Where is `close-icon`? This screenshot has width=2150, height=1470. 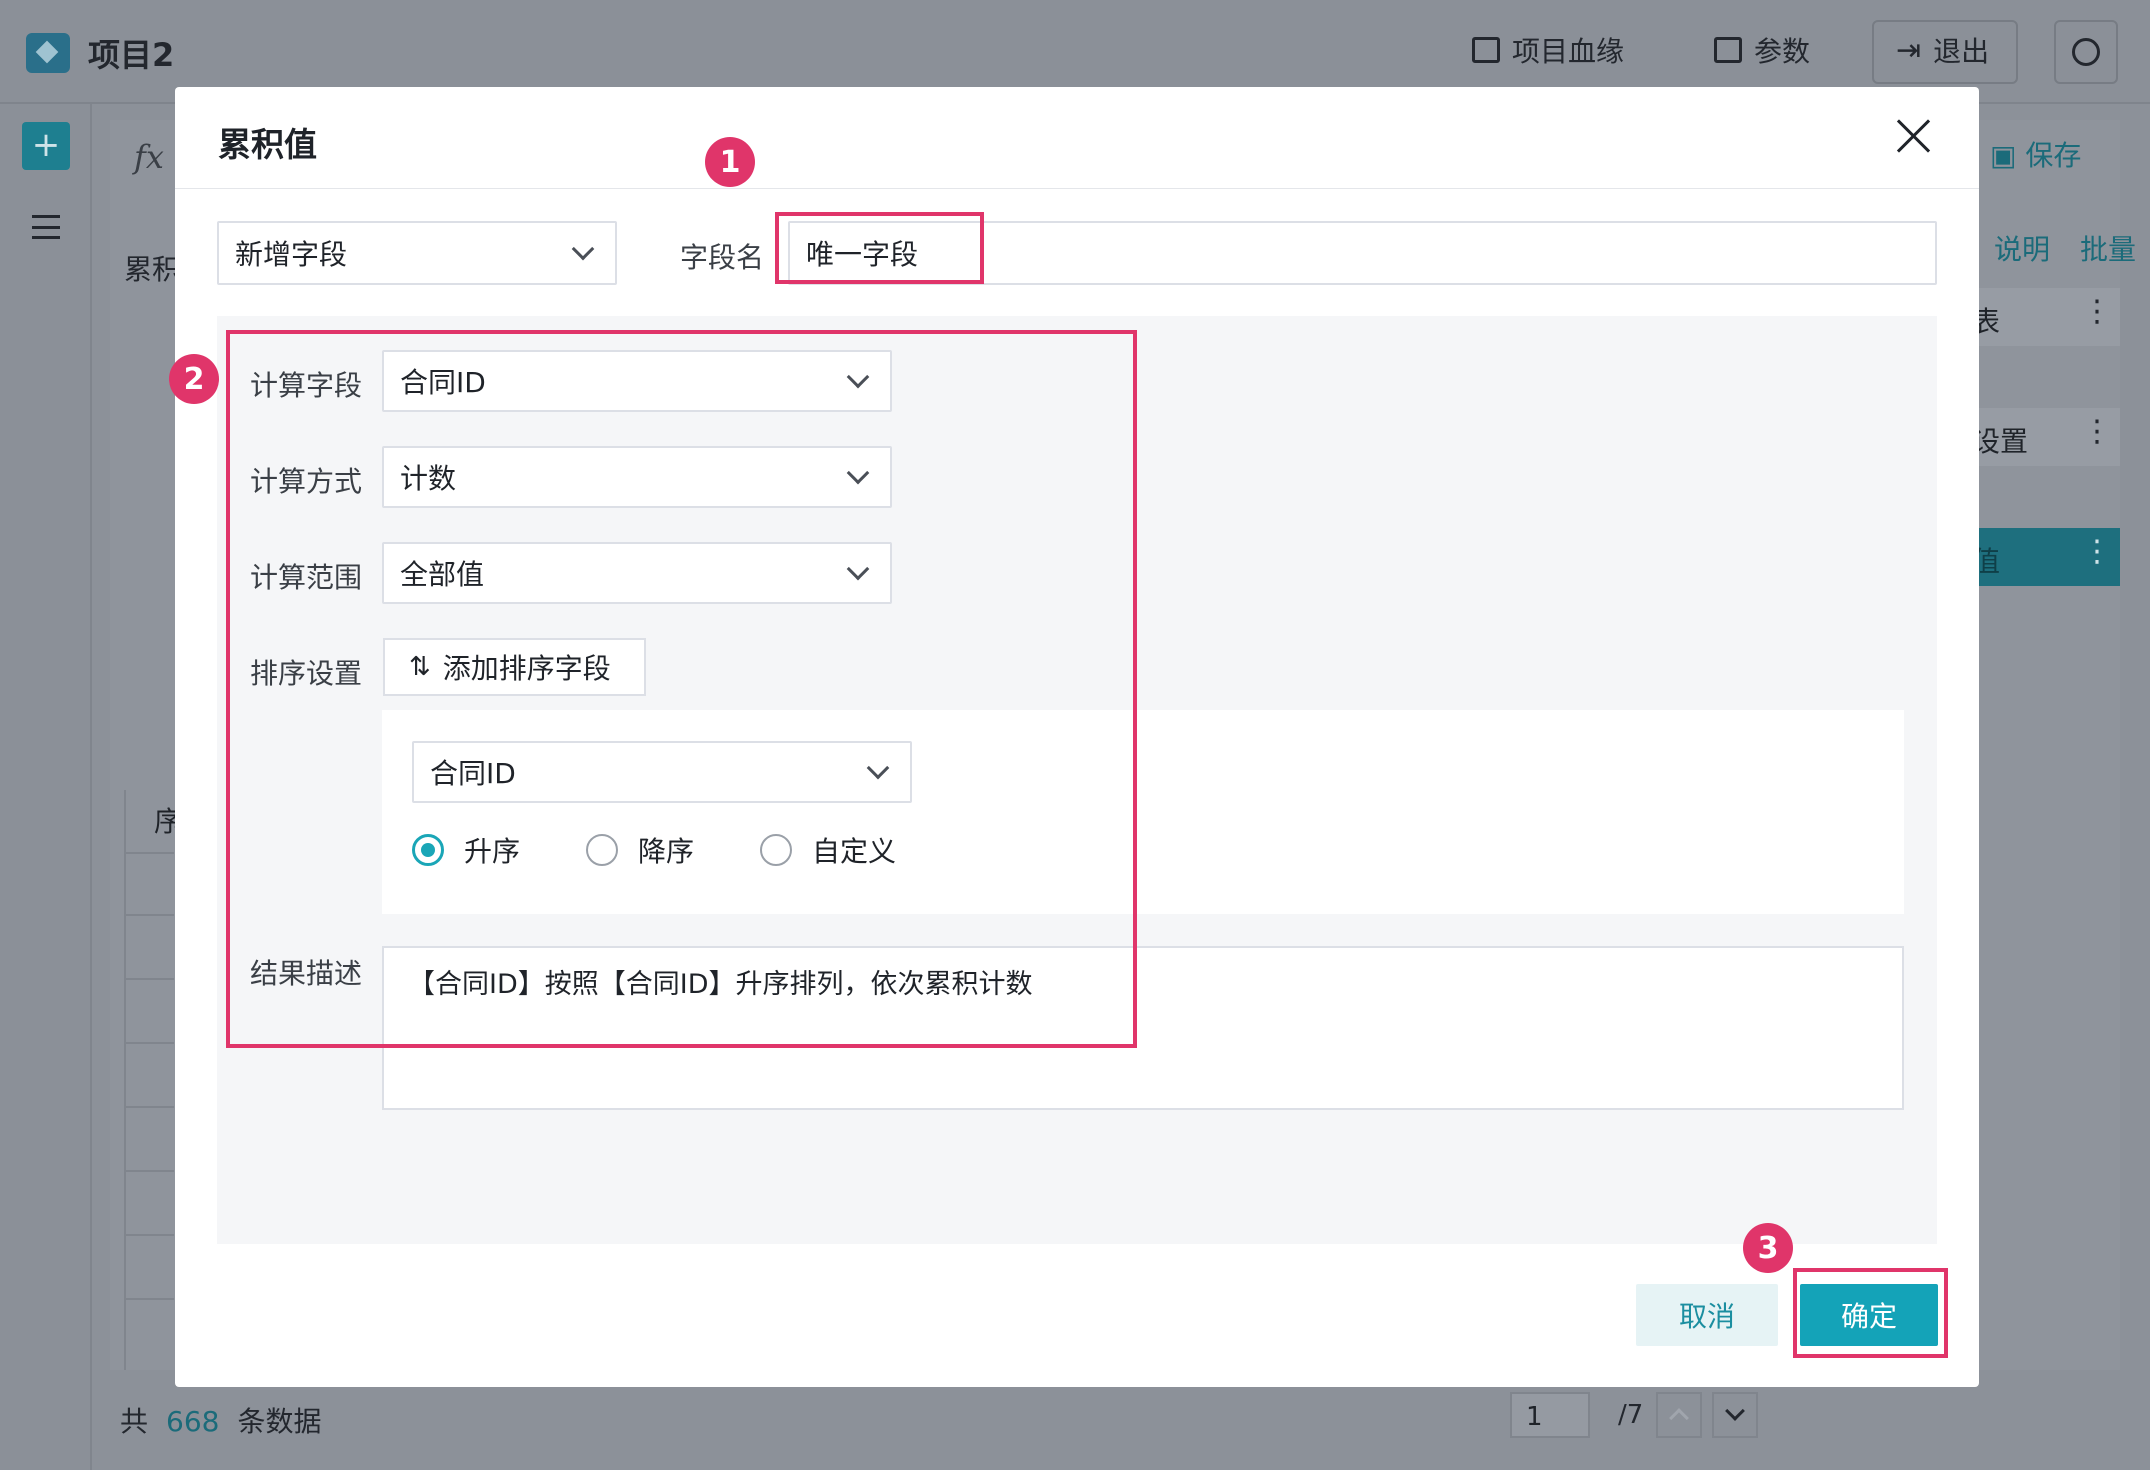 close-icon is located at coordinates (1914, 136).